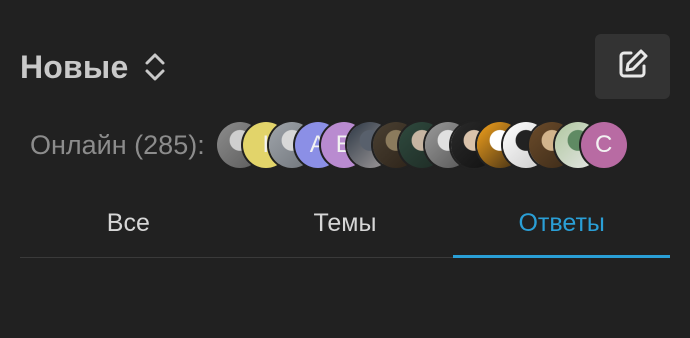 The image size is (690, 338). Describe the element at coordinates (155, 67) in the screenshot. I see `sort-up-down-icon` at that location.